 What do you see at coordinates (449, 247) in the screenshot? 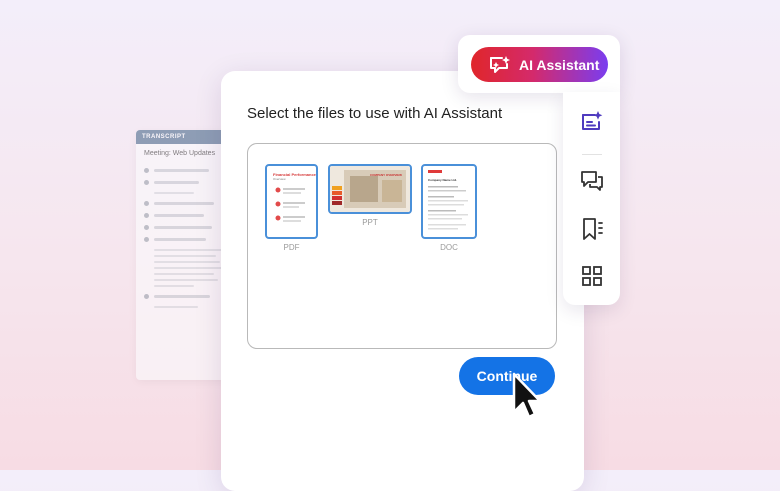
I see `file-type-label: DOC` at bounding box center [449, 247].